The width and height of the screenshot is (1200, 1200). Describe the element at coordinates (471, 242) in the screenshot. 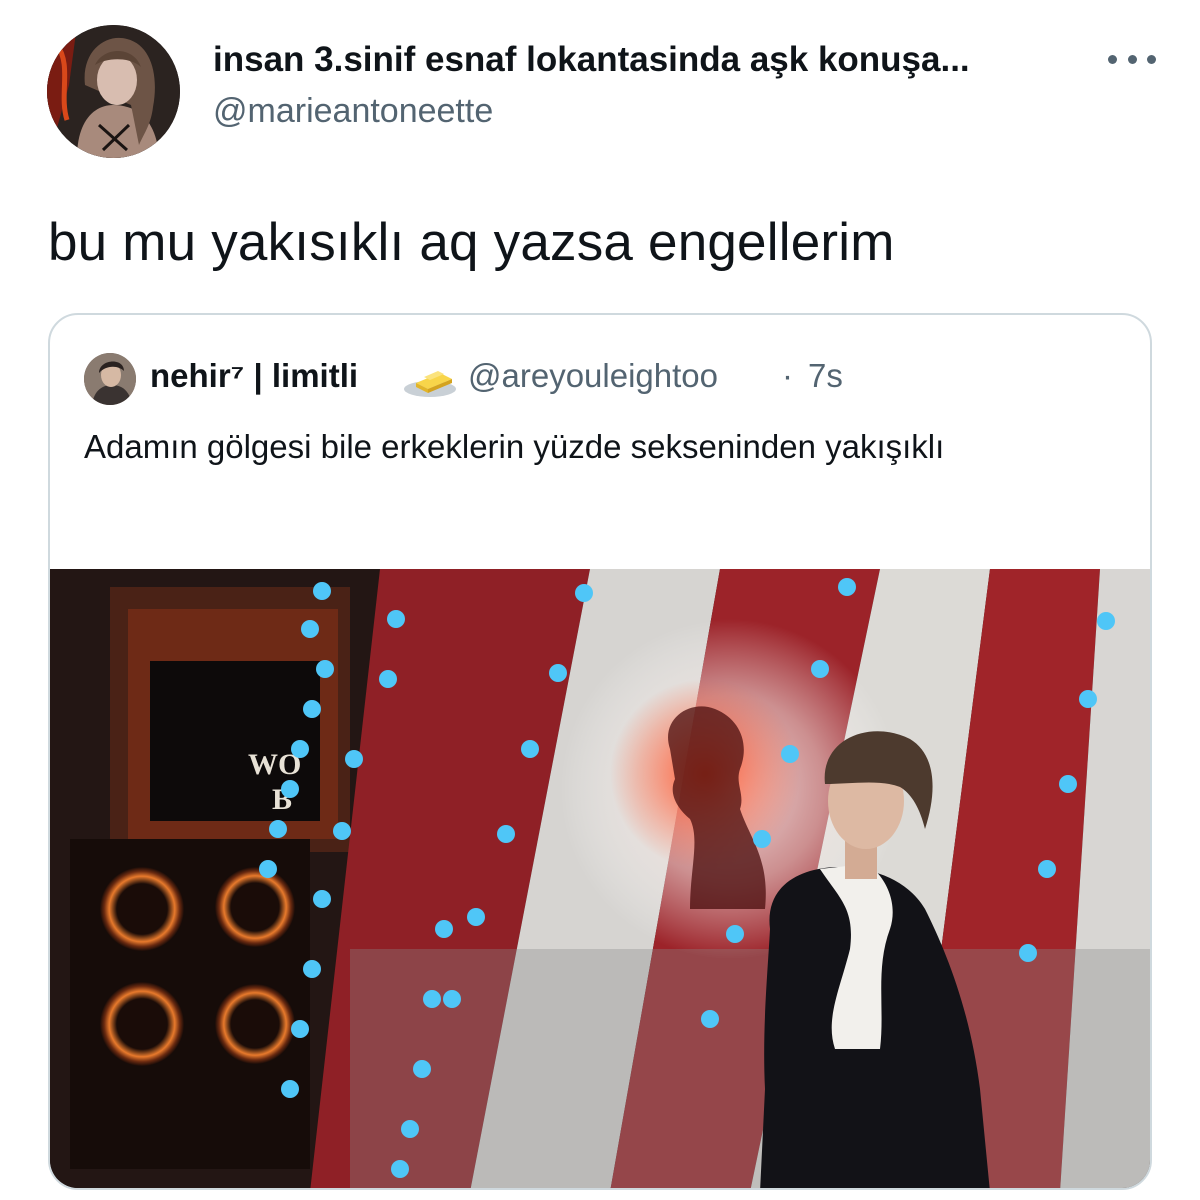

I see `tweet-text: bu mu yakısıklı aq yazsa engellerim` at that location.